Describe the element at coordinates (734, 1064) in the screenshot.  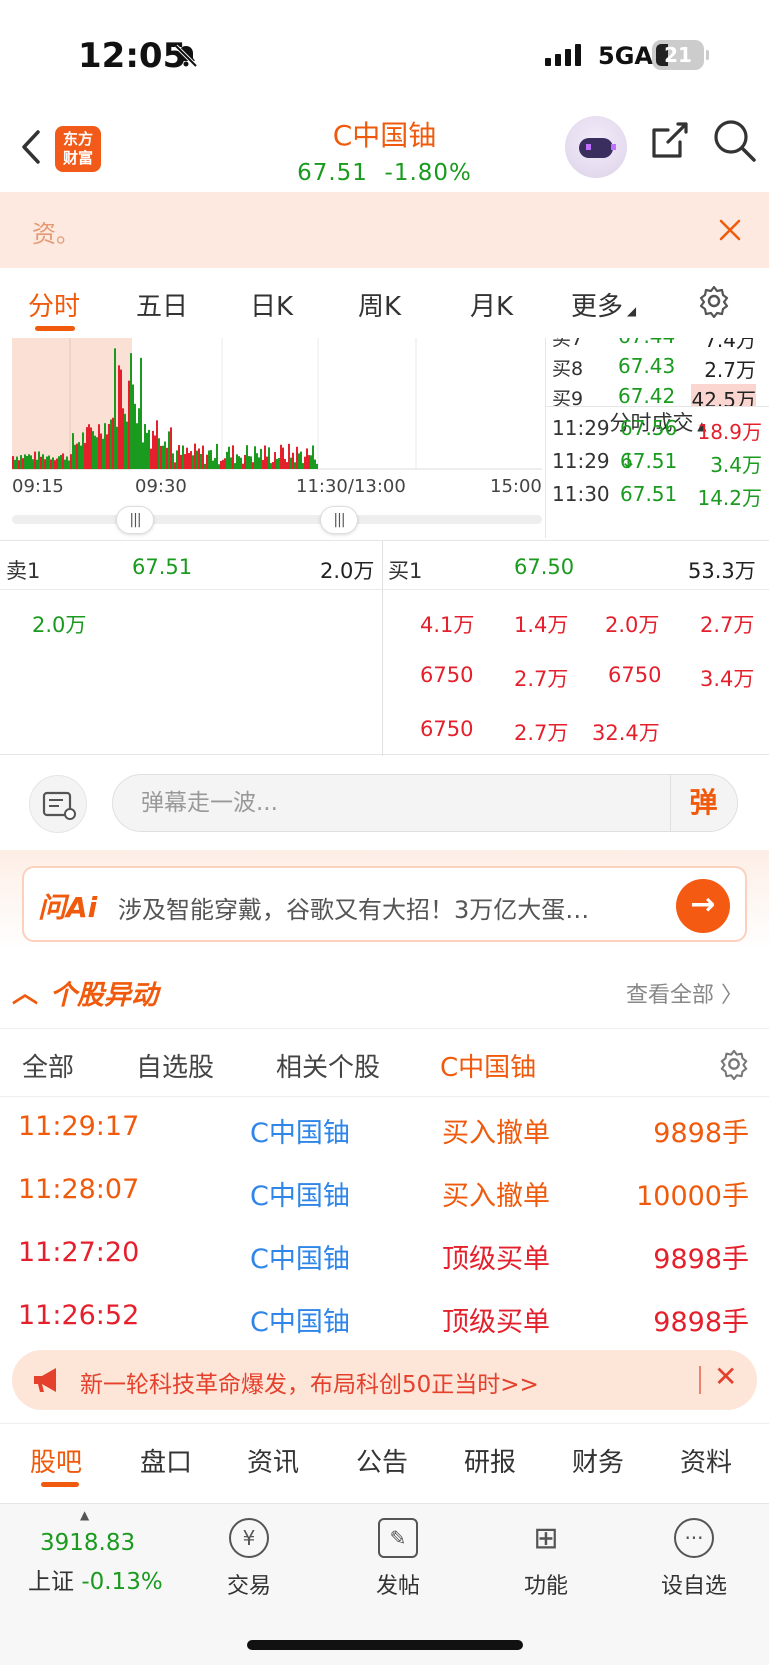
I see `filter-settings-icon` at that location.